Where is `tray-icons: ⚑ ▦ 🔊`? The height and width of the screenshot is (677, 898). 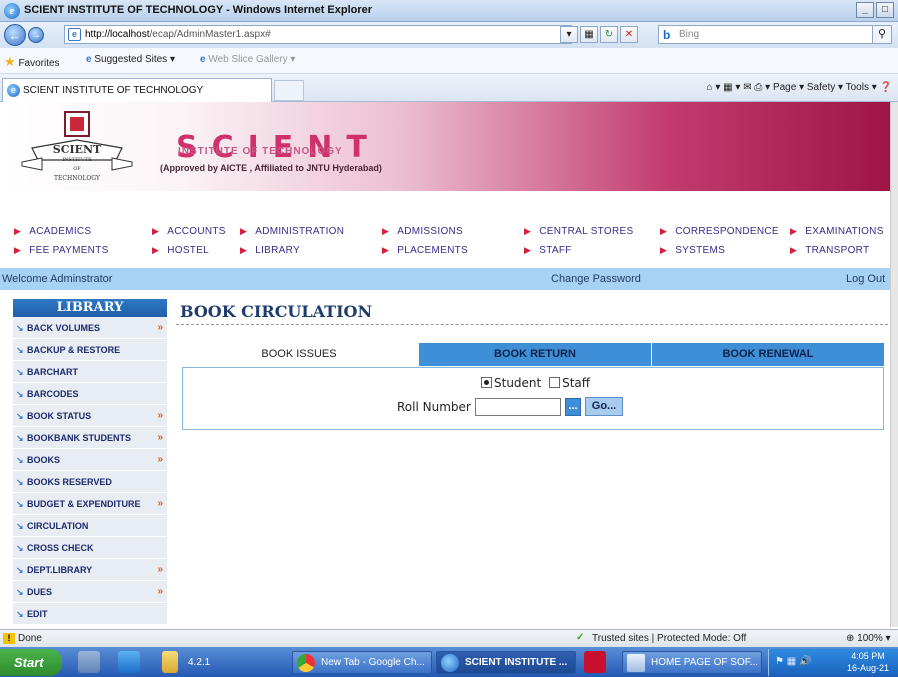
tray-icons: ⚑ ▦ 🔊 is located at coordinates (793, 661).